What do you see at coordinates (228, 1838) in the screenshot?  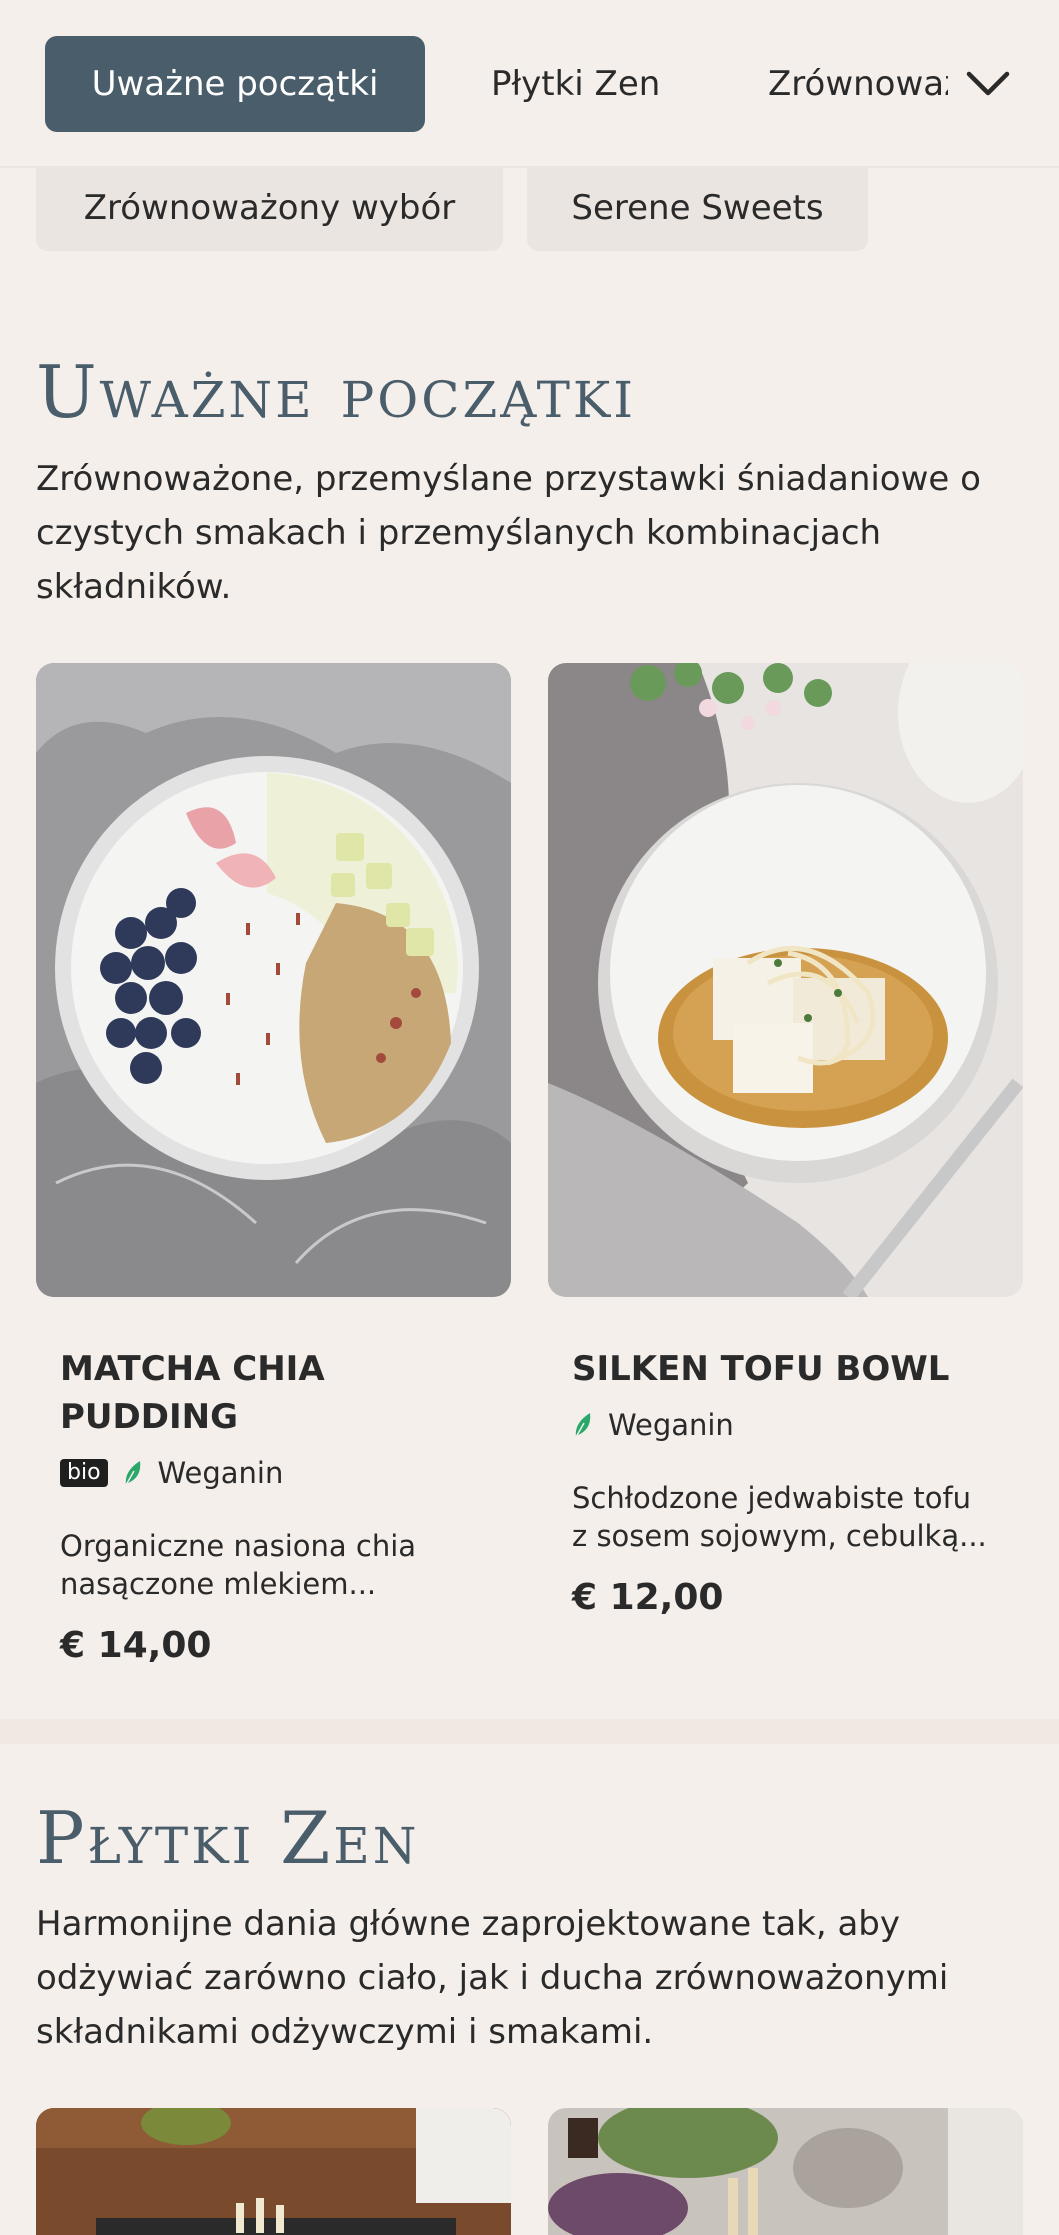 I see `section-title: Płytki Zen` at bounding box center [228, 1838].